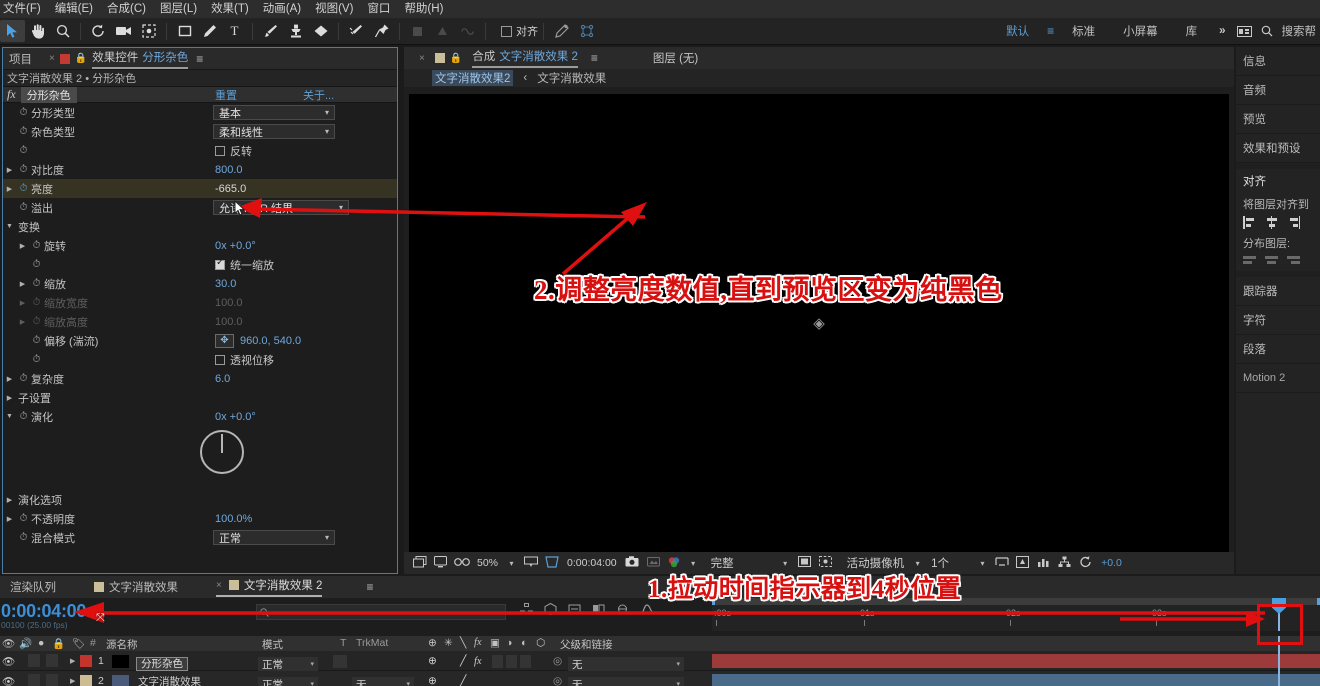  Describe the element at coordinates (381, 612) in the screenshot. I see `timeline-search-input` at that location.